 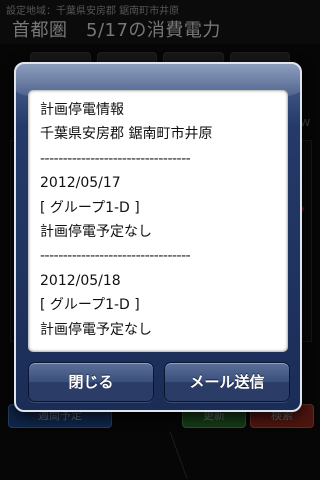 What do you see at coordinates (80, 183) in the screenshot?
I see `message-line: 2012/05/17` at bounding box center [80, 183].